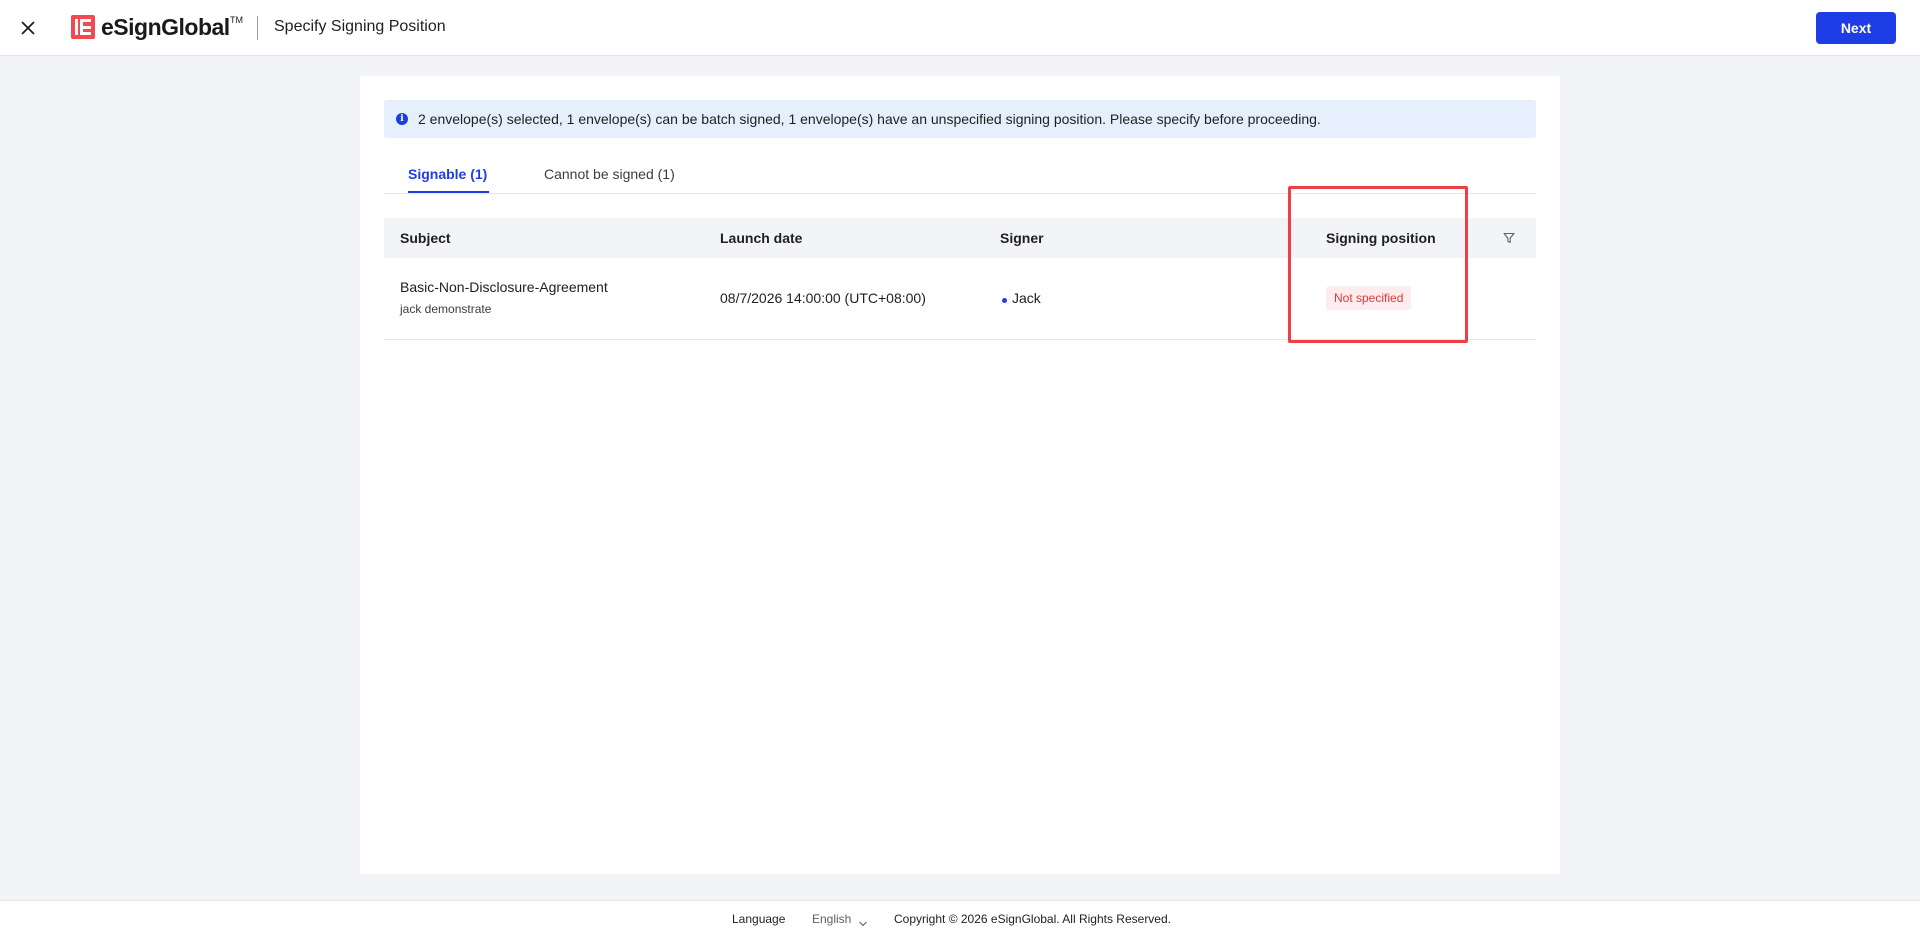  I want to click on language-label: Language, so click(759, 919).